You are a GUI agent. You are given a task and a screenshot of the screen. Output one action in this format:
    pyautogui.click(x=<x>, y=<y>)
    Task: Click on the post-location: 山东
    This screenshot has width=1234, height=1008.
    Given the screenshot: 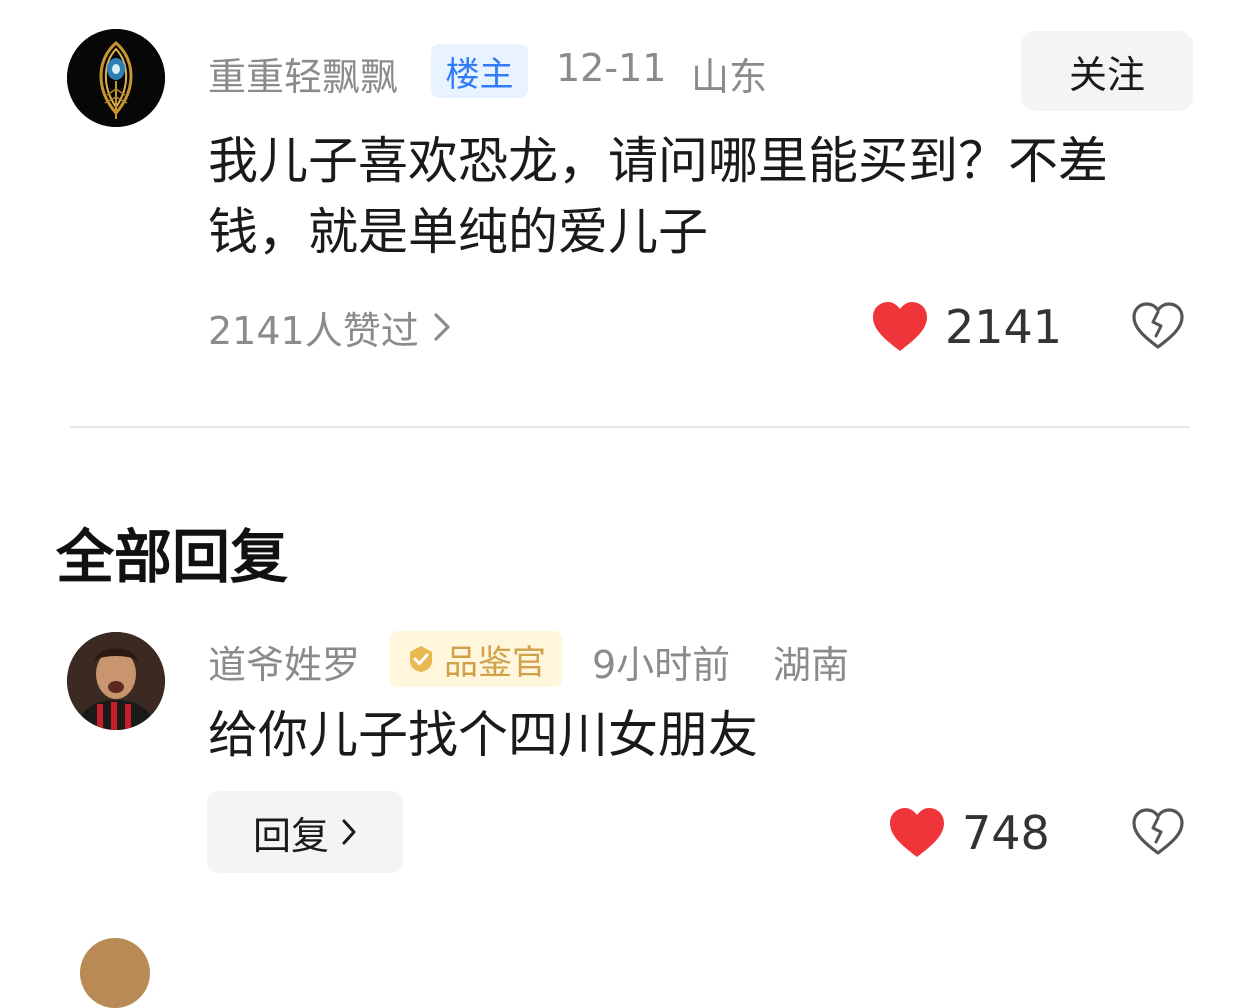 What is the action you would take?
    pyautogui.click(x=729, y=77)
    